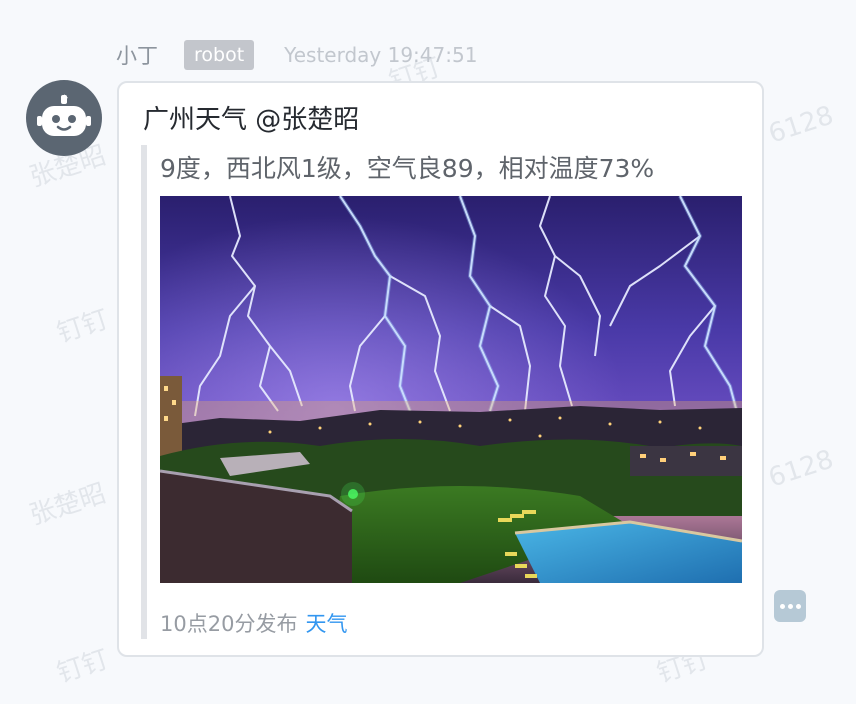 The height and width of the screenshot is (704, 856). Describe the element at coordinates (229, 624) in the screenshot. I see `publish-time: 10点20分发布` at that location.